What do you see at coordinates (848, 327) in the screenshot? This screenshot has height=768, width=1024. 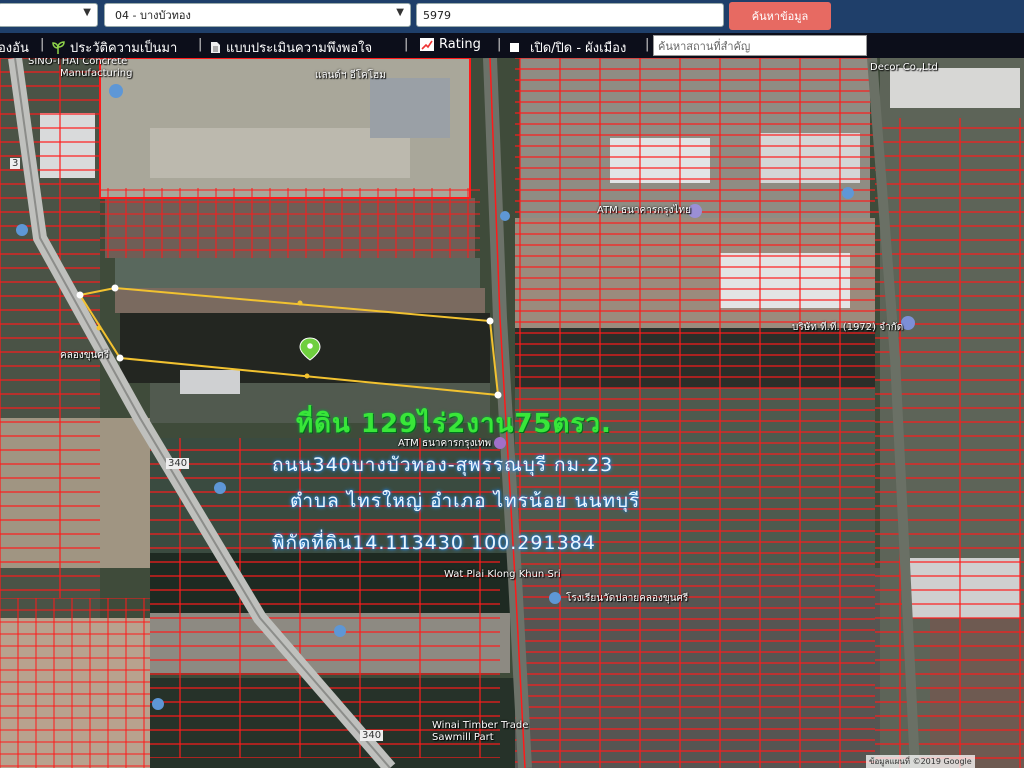 I see `poi-label: บริษัท ที.ที. (1972) จำกัด` at bounding box center [848, 327].